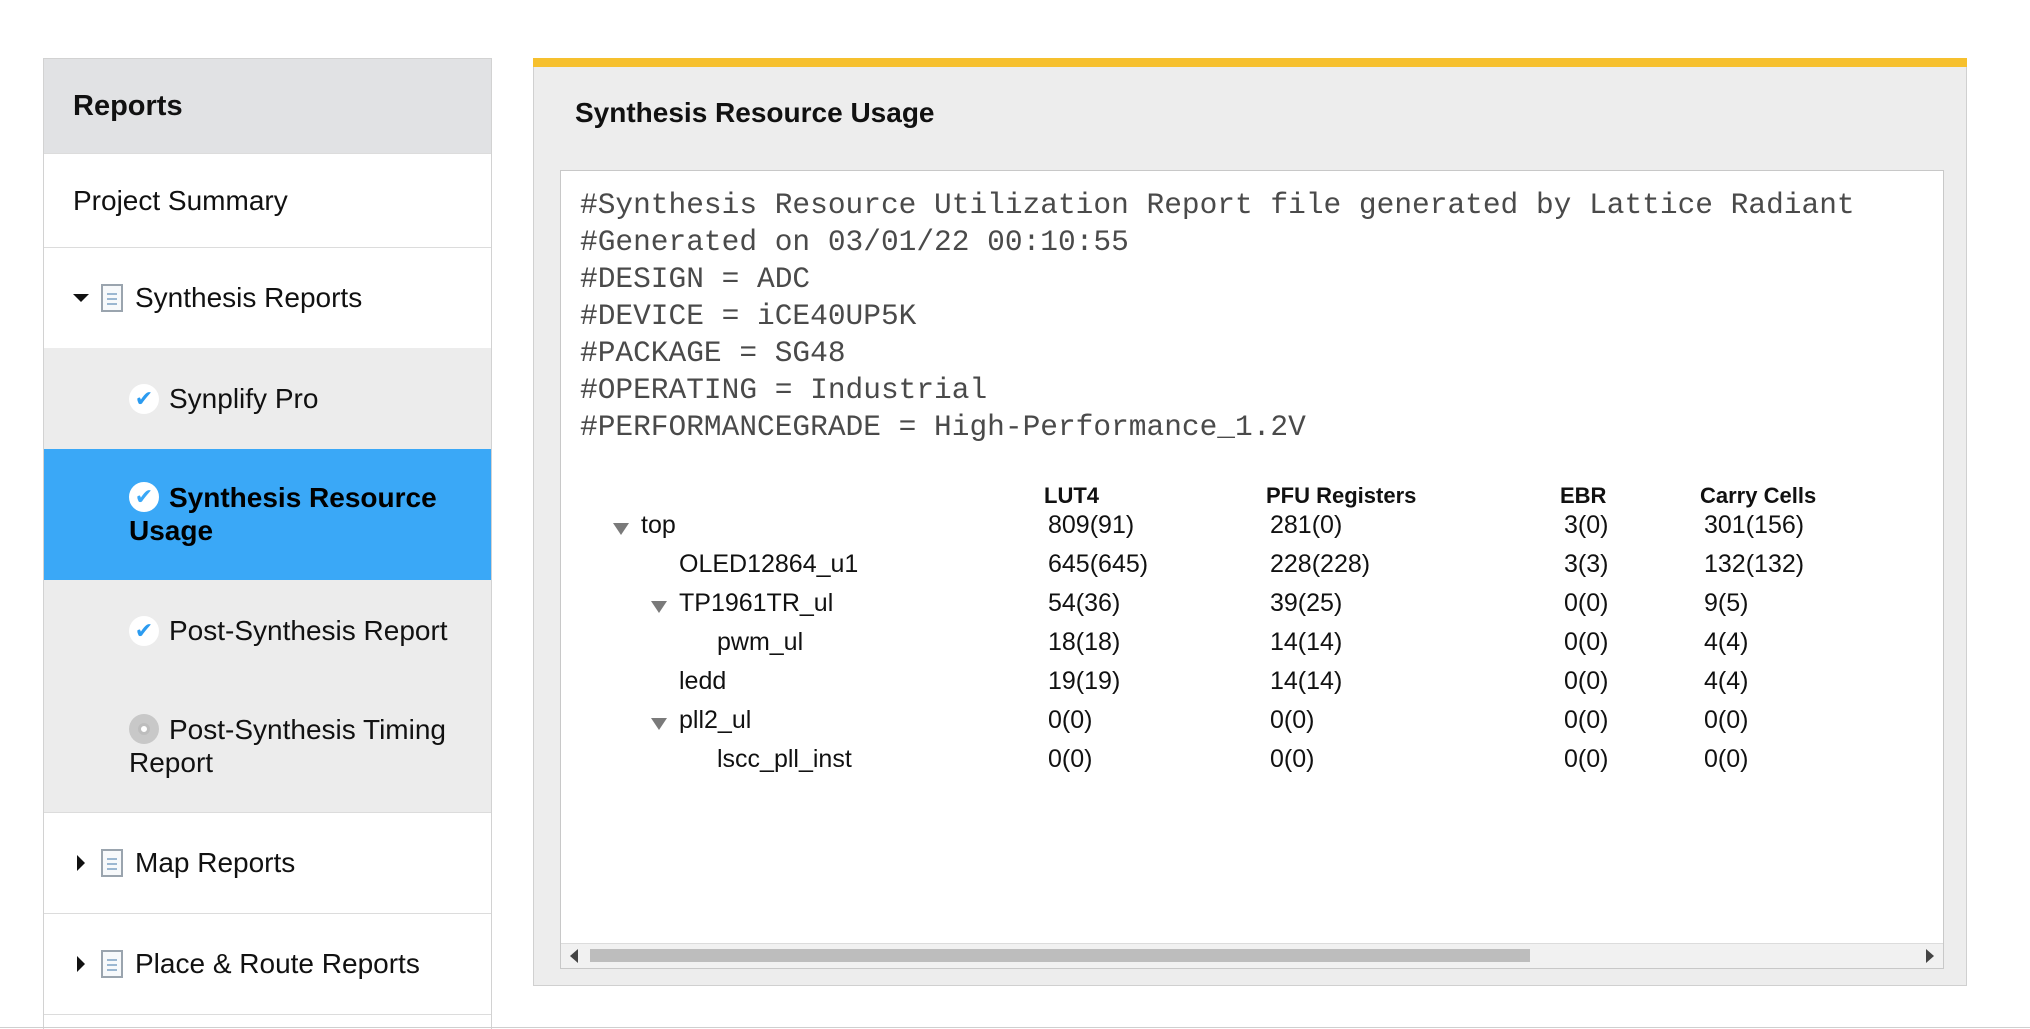  I want to click on sidebar-item-project-summary: Project Summary, so click(267, 200).